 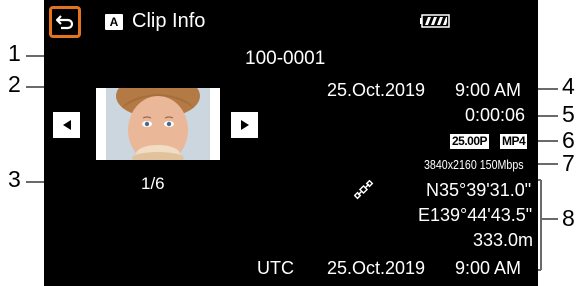 I want to click on triangle-right-icon, so click(x=244, y=125).